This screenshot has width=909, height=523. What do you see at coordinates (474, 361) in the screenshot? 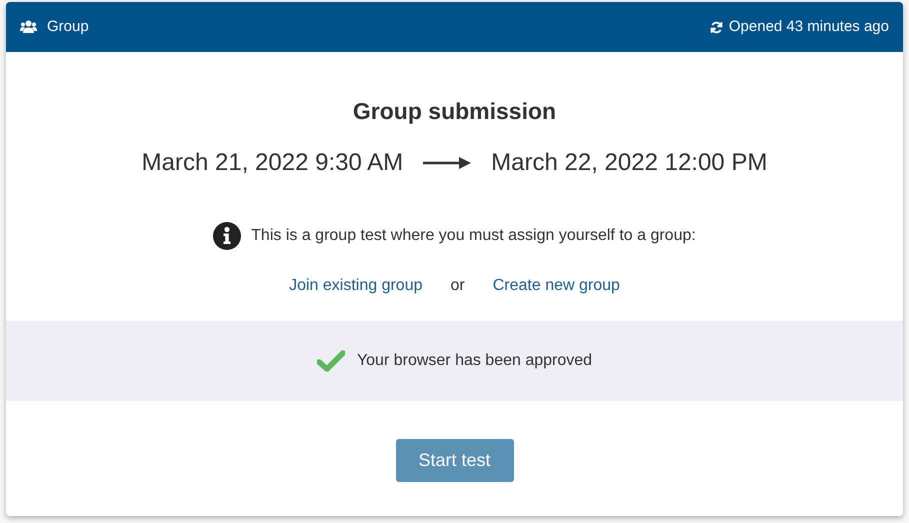
I see `approval-message: Your browser has been approved` at bounding box center [474, 361].